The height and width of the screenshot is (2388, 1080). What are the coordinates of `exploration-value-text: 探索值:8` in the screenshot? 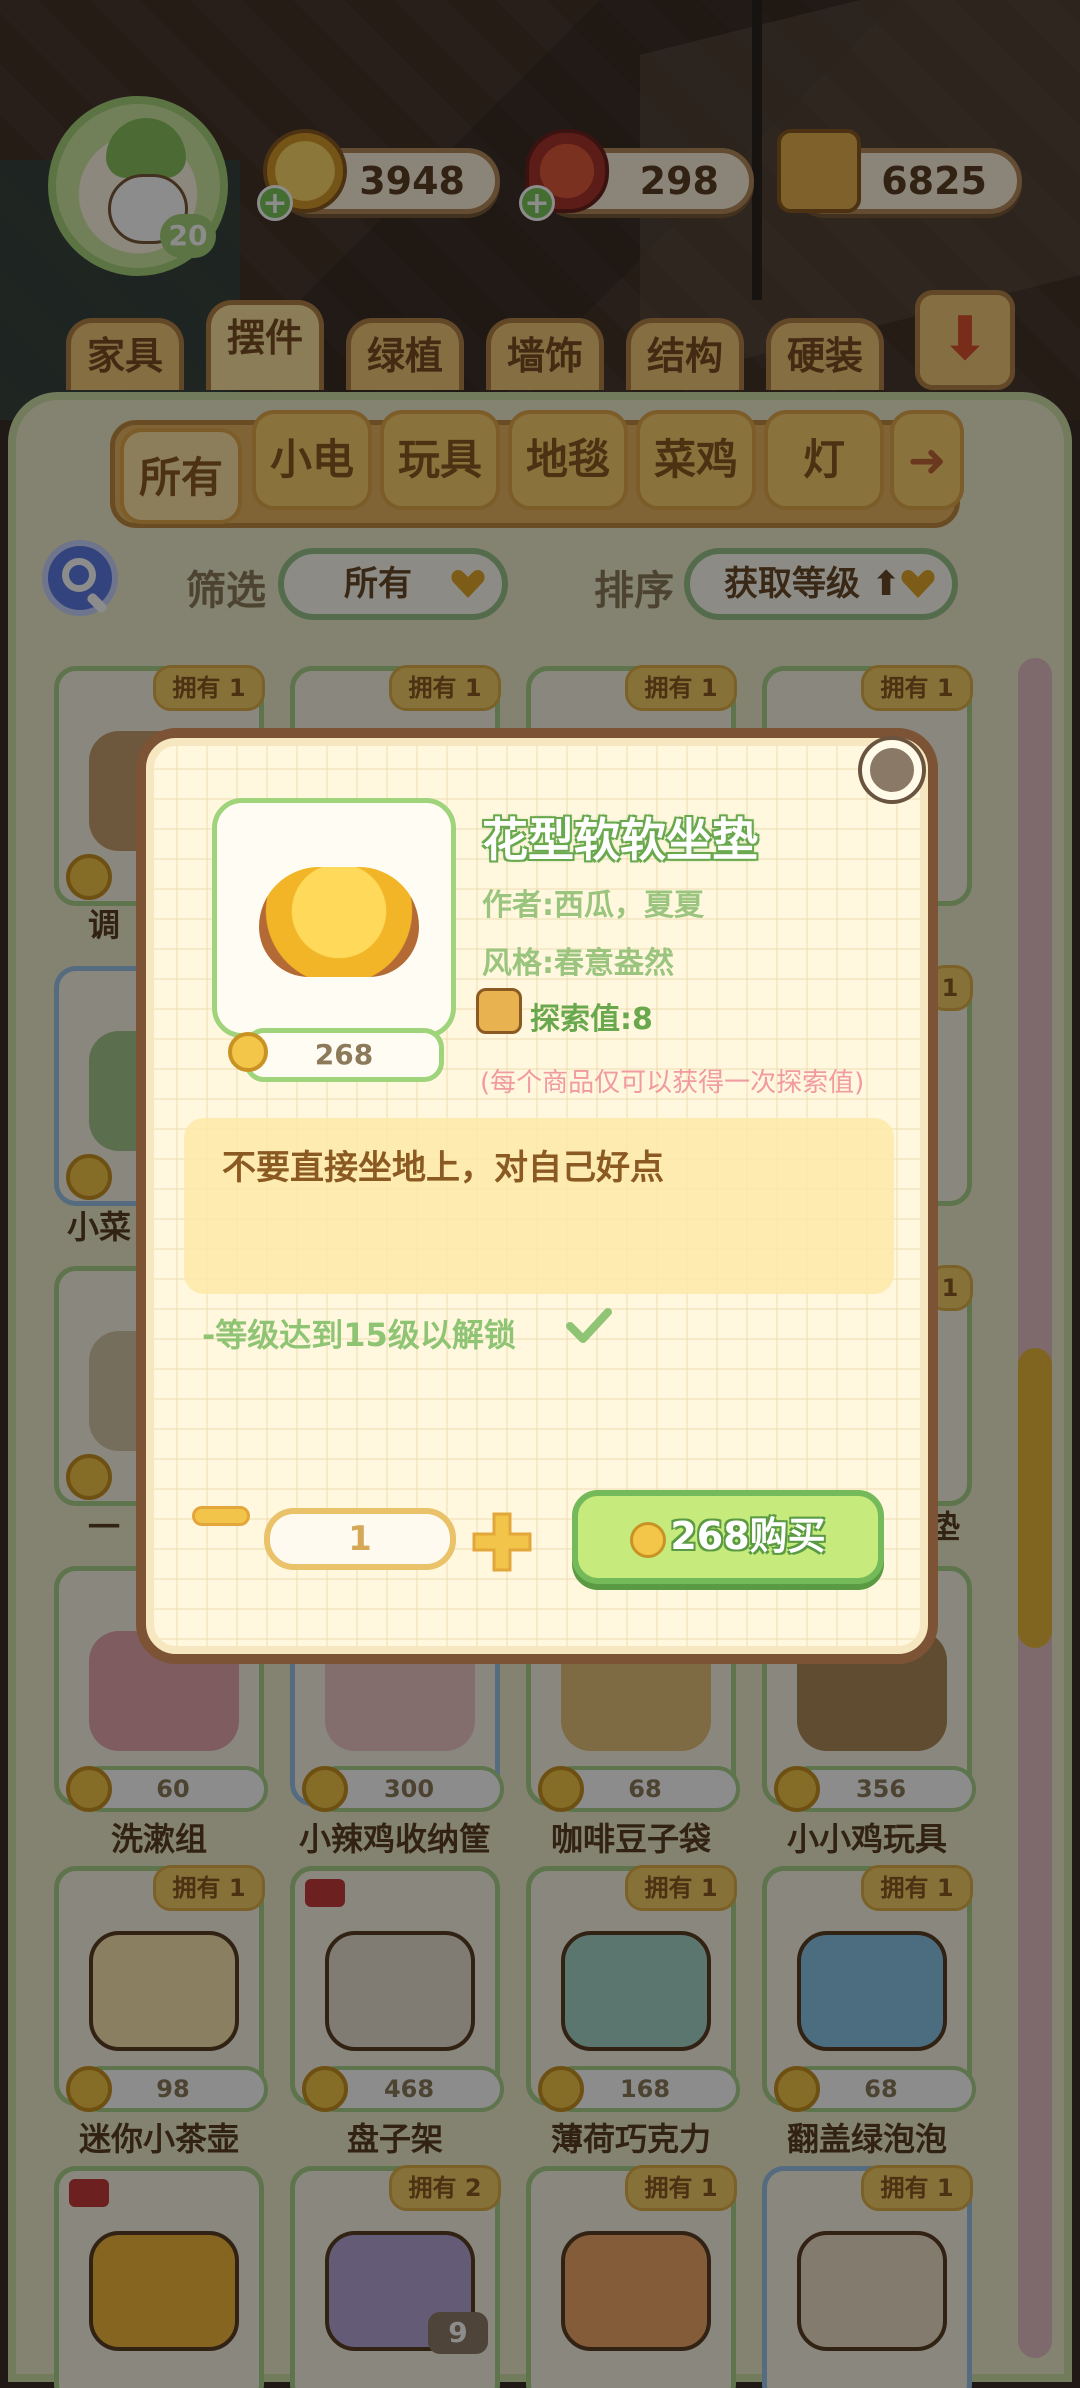 It's located at (591, 1019).